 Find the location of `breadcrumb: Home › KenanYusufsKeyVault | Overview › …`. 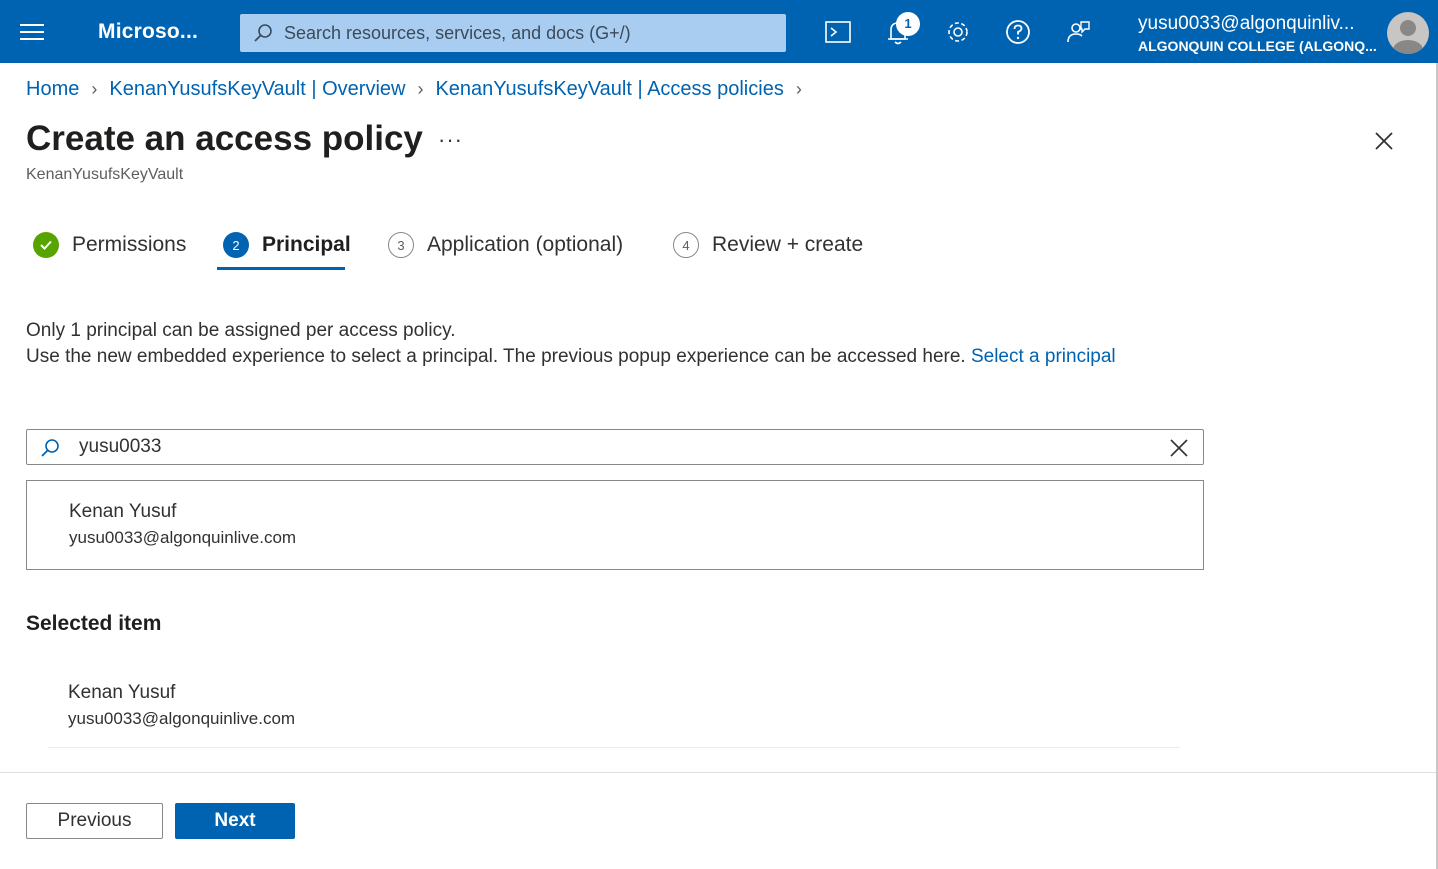

breadcrumb: Home › KenanYusufsKeyVault | Overview › … is located at coordinates (420, 89).